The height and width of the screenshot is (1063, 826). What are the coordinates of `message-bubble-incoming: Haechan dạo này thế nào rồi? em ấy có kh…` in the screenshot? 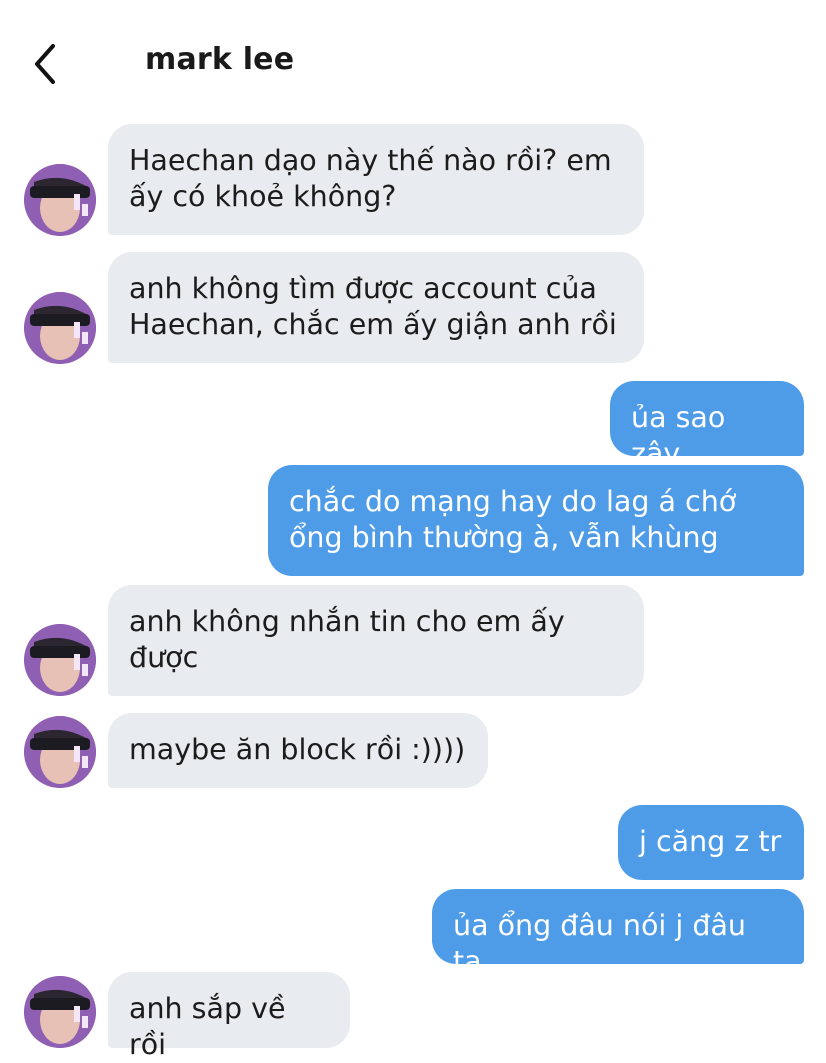 It's located at (376, 179).